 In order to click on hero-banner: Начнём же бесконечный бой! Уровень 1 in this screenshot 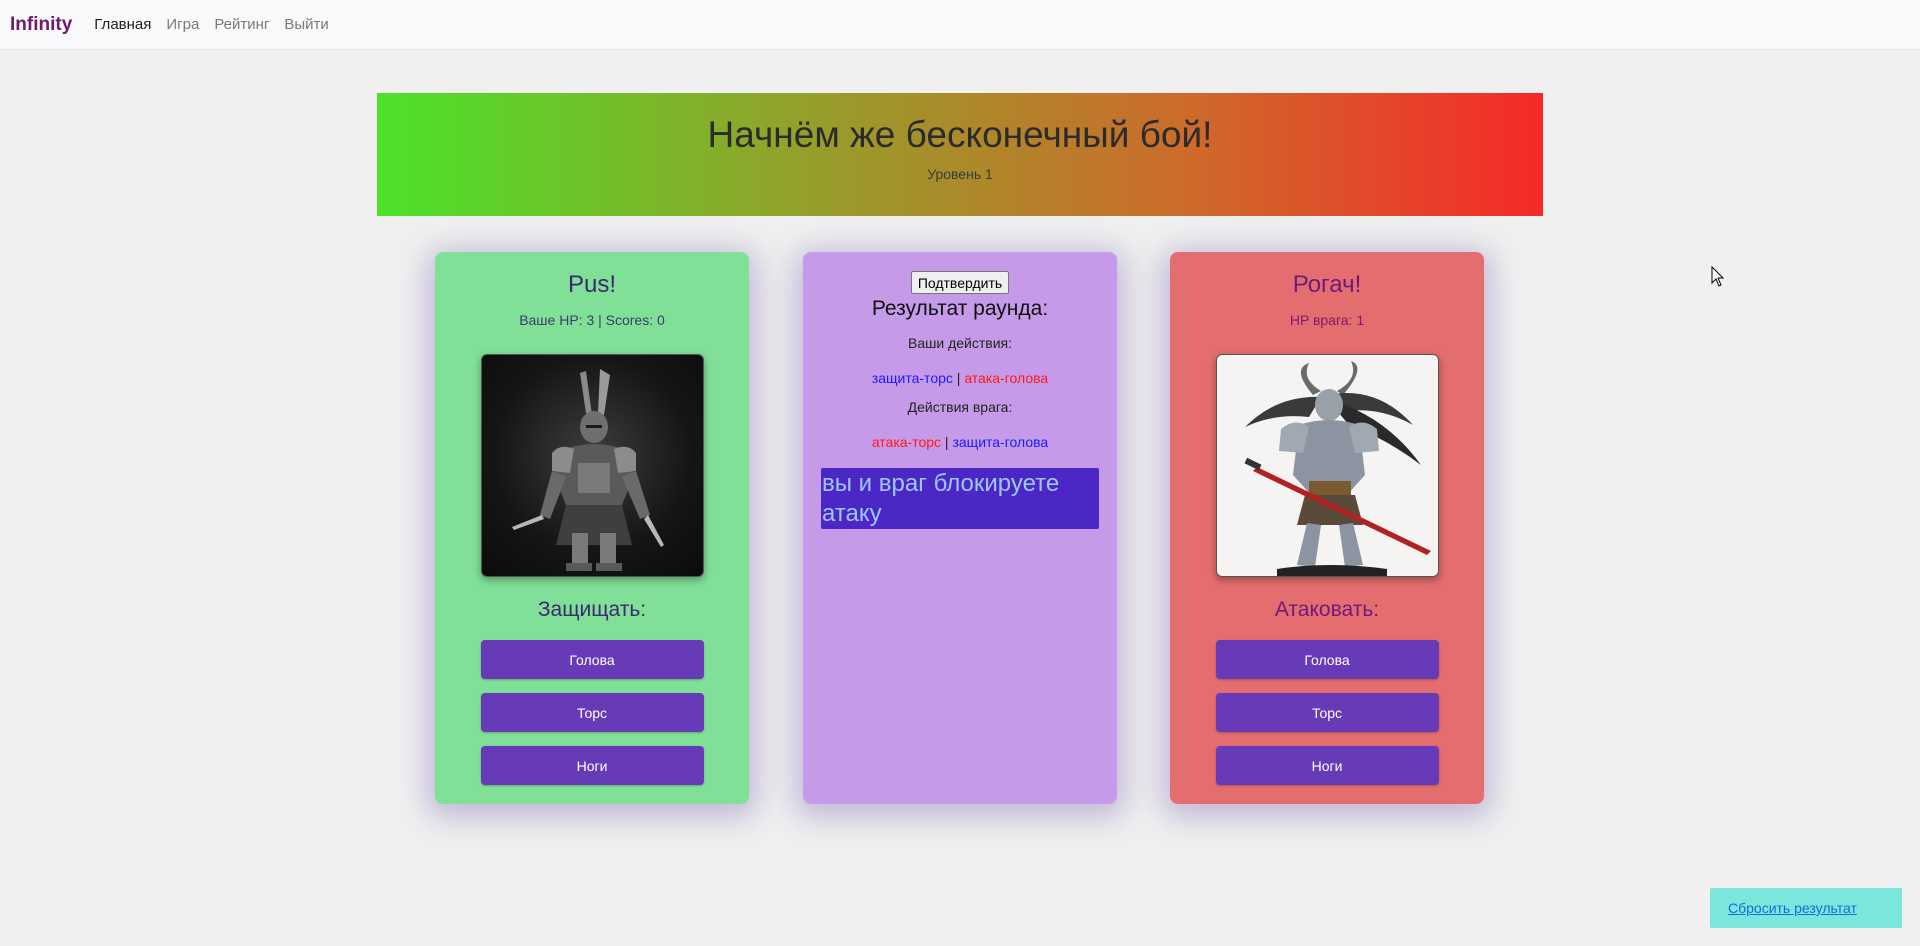, I will do `click(960, 154)`.